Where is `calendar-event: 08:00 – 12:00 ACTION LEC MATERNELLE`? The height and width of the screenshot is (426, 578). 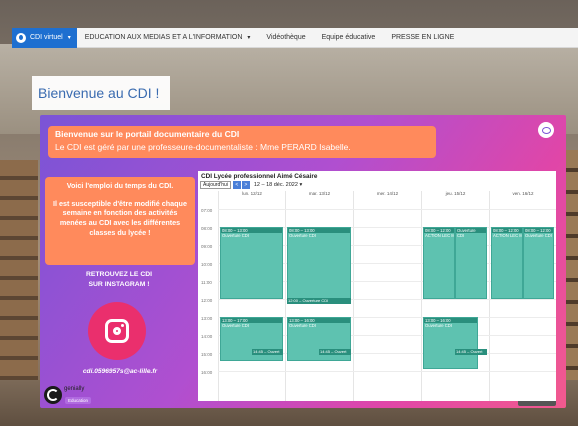 calendar-event: 08:00 – 12:00 ACTION LEC MATERNELLE is located at coordinates (507, 263).